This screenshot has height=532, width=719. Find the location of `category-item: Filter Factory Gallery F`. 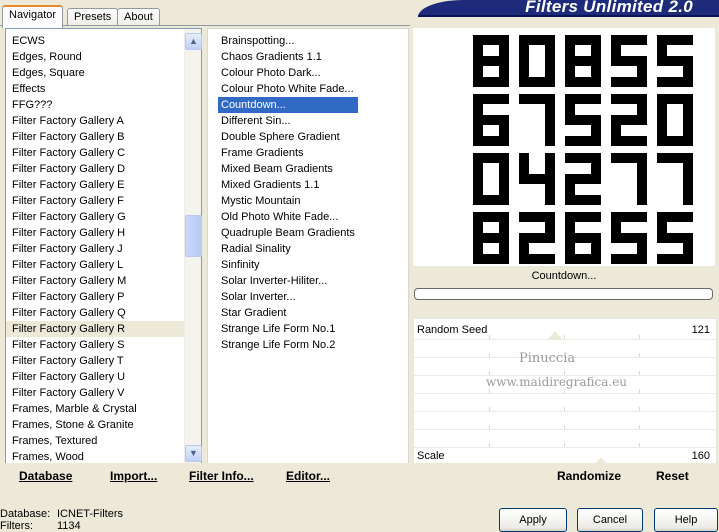

category-item: Filter Factory Gallery F is located at coordinates (96, 201).